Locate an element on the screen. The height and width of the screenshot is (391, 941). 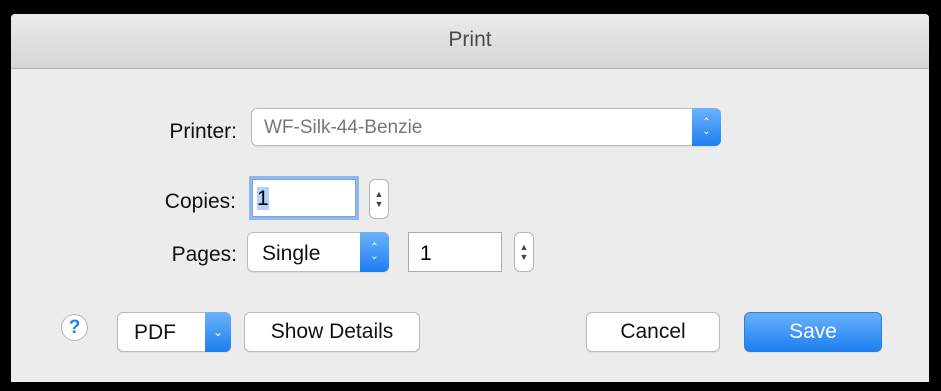
pages-mode-popup: Single ⌃ ⌄ is located at coordinates (318, 252).